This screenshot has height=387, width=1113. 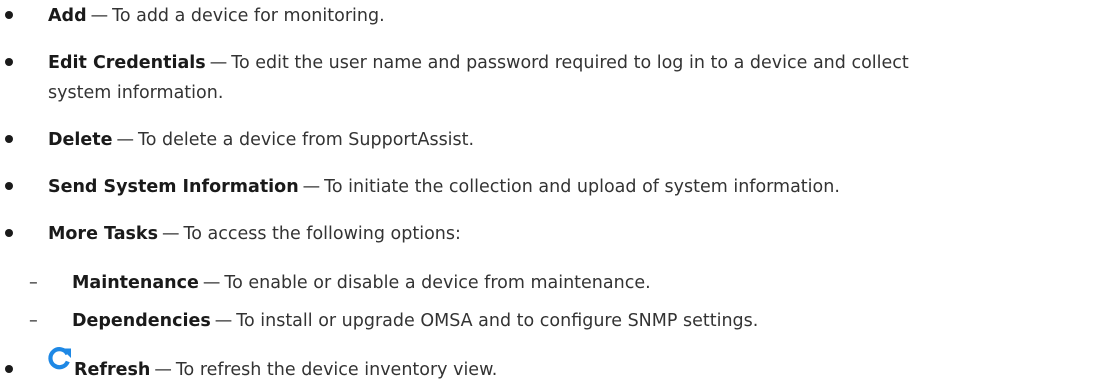 I want to click on term-label: More Tasks, so click(x=103, y=234).